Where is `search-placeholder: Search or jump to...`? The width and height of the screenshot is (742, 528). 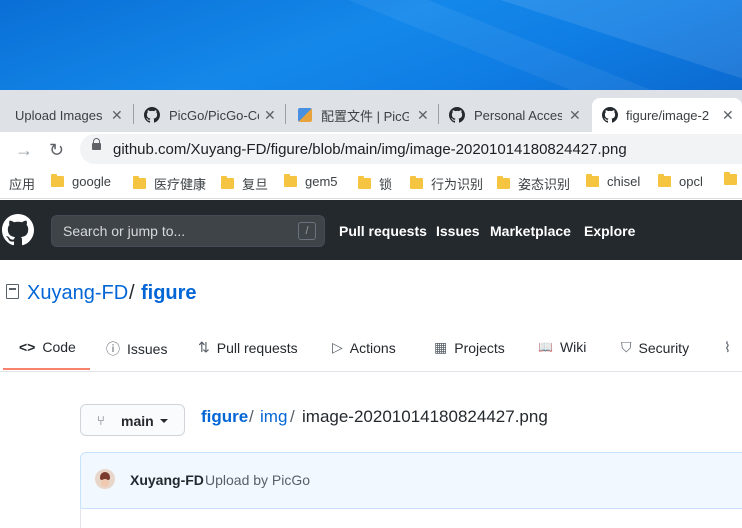
search-placeholder: Search or jump to... is located at coordinates (124, 231).